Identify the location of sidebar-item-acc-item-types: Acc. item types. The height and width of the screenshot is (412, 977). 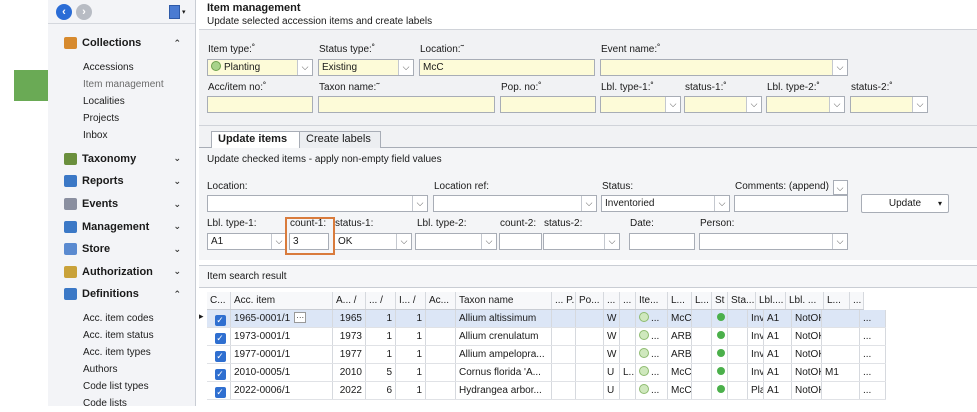
(121, 352).